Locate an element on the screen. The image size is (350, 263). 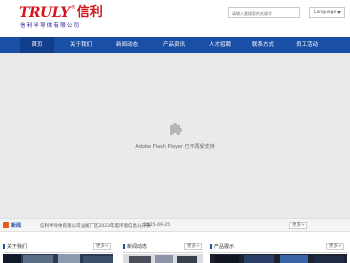
logo-chinese-text: 信利 is located at coordinates (89, 12).